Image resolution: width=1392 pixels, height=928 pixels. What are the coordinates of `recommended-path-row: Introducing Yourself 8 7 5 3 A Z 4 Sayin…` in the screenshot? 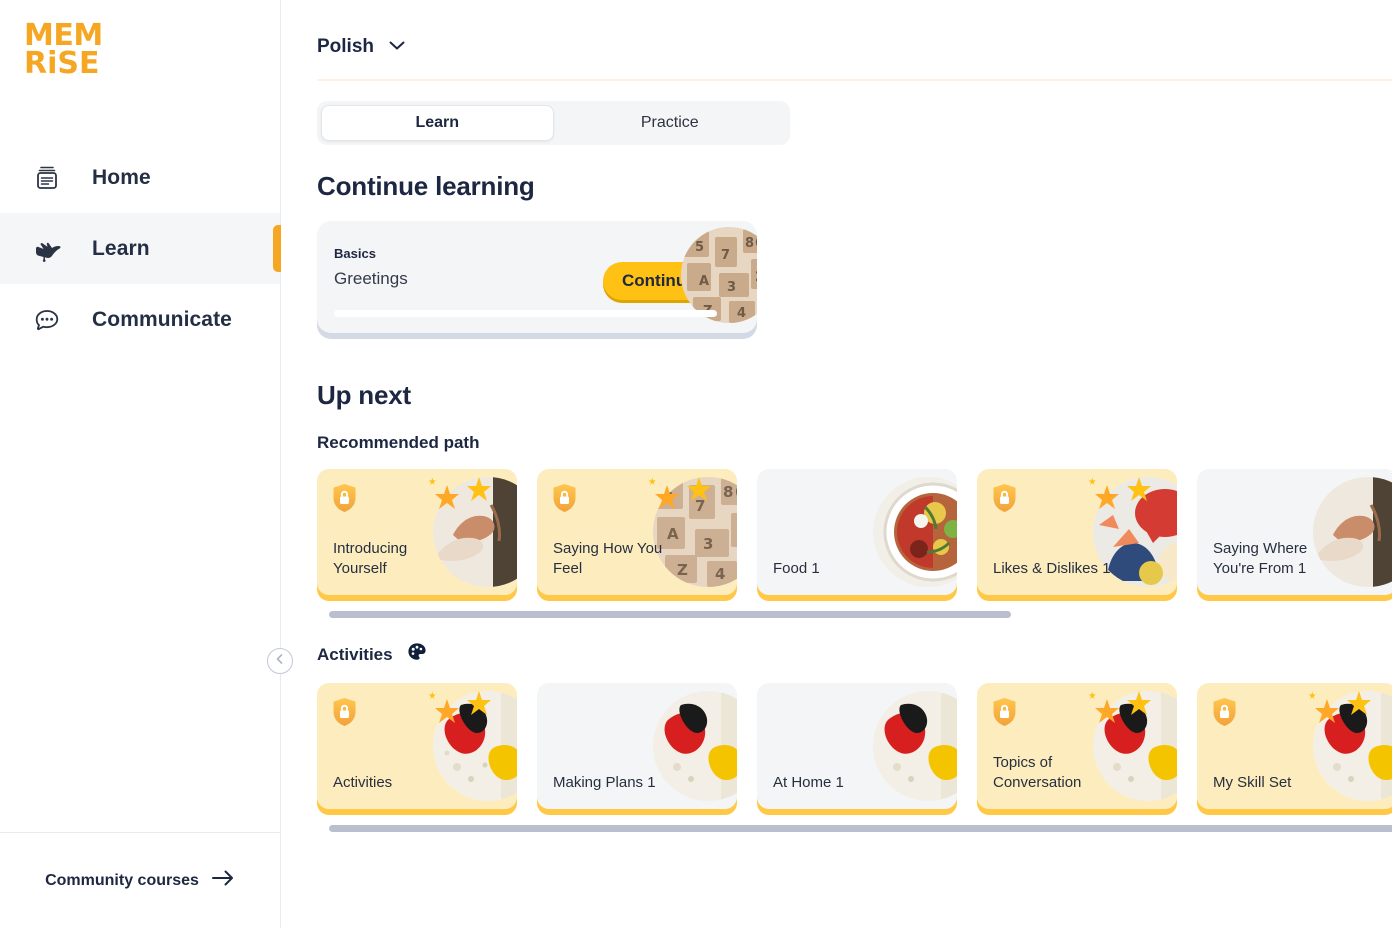 It's located at (854, 543).